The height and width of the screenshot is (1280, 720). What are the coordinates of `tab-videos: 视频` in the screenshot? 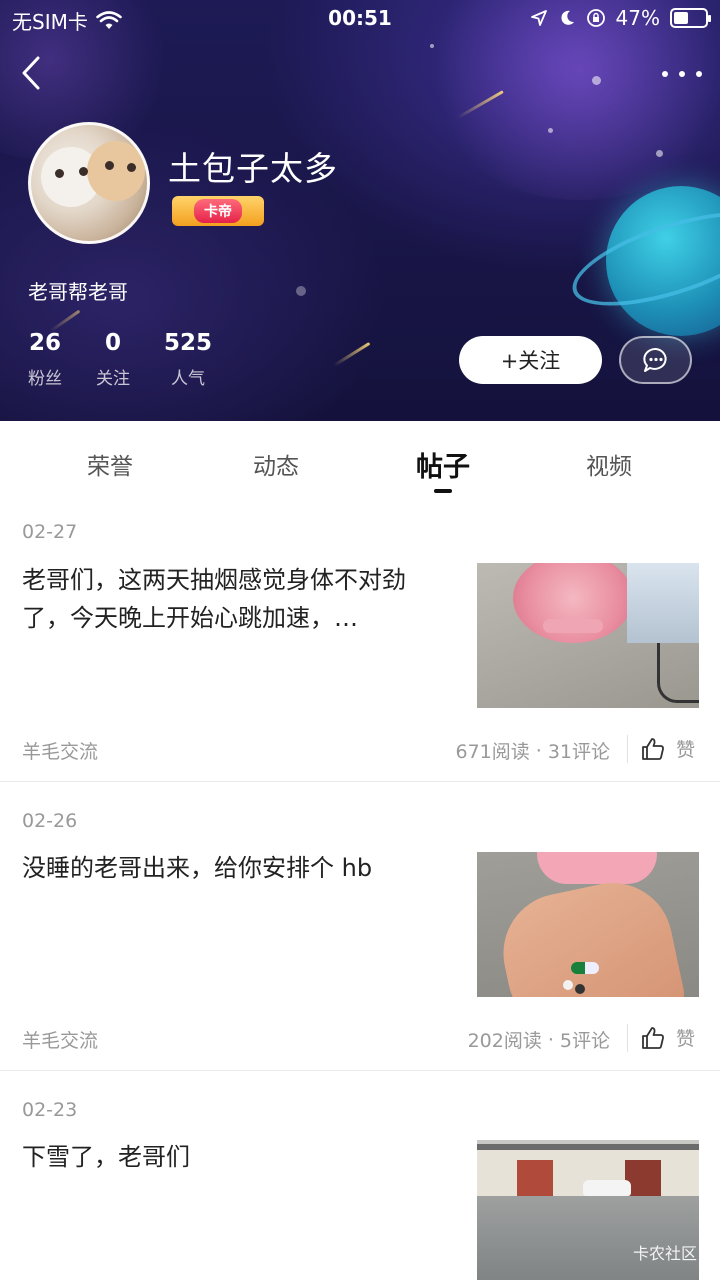 It's located at (609, 464).